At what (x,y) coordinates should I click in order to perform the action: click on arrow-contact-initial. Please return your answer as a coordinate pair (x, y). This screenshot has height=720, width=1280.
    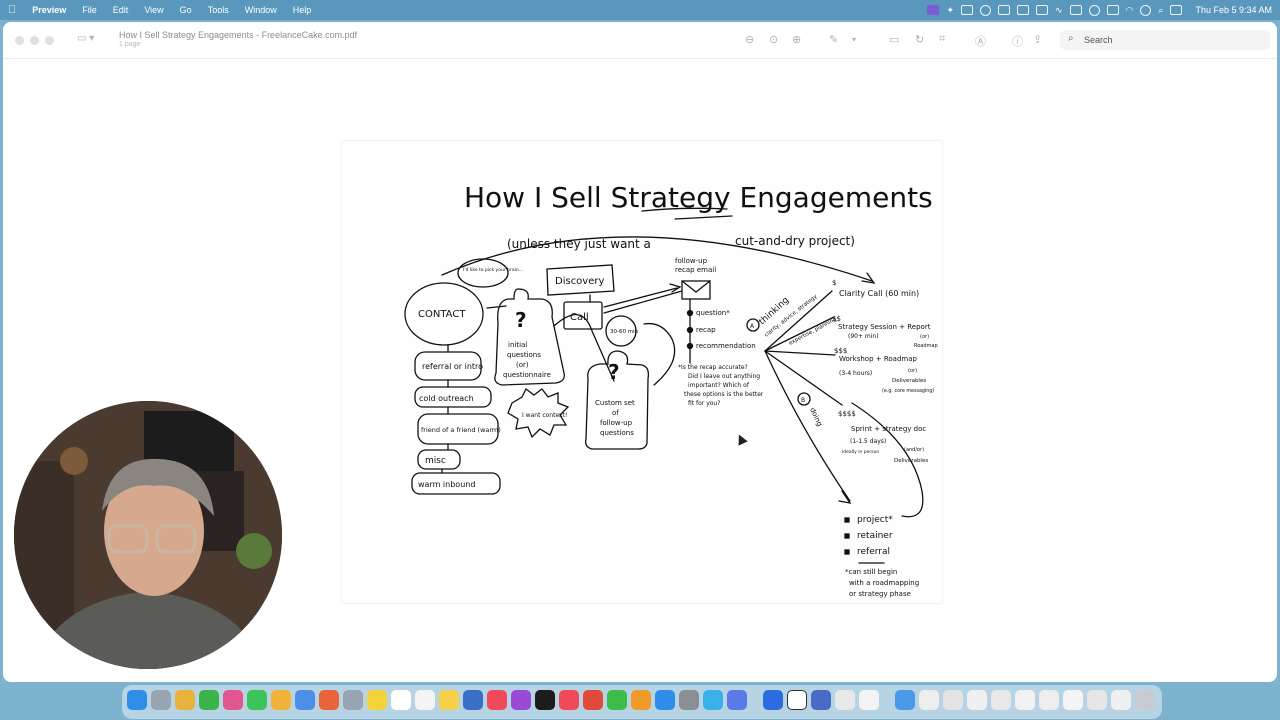
    Looking at the image, I should click on (496, 307).